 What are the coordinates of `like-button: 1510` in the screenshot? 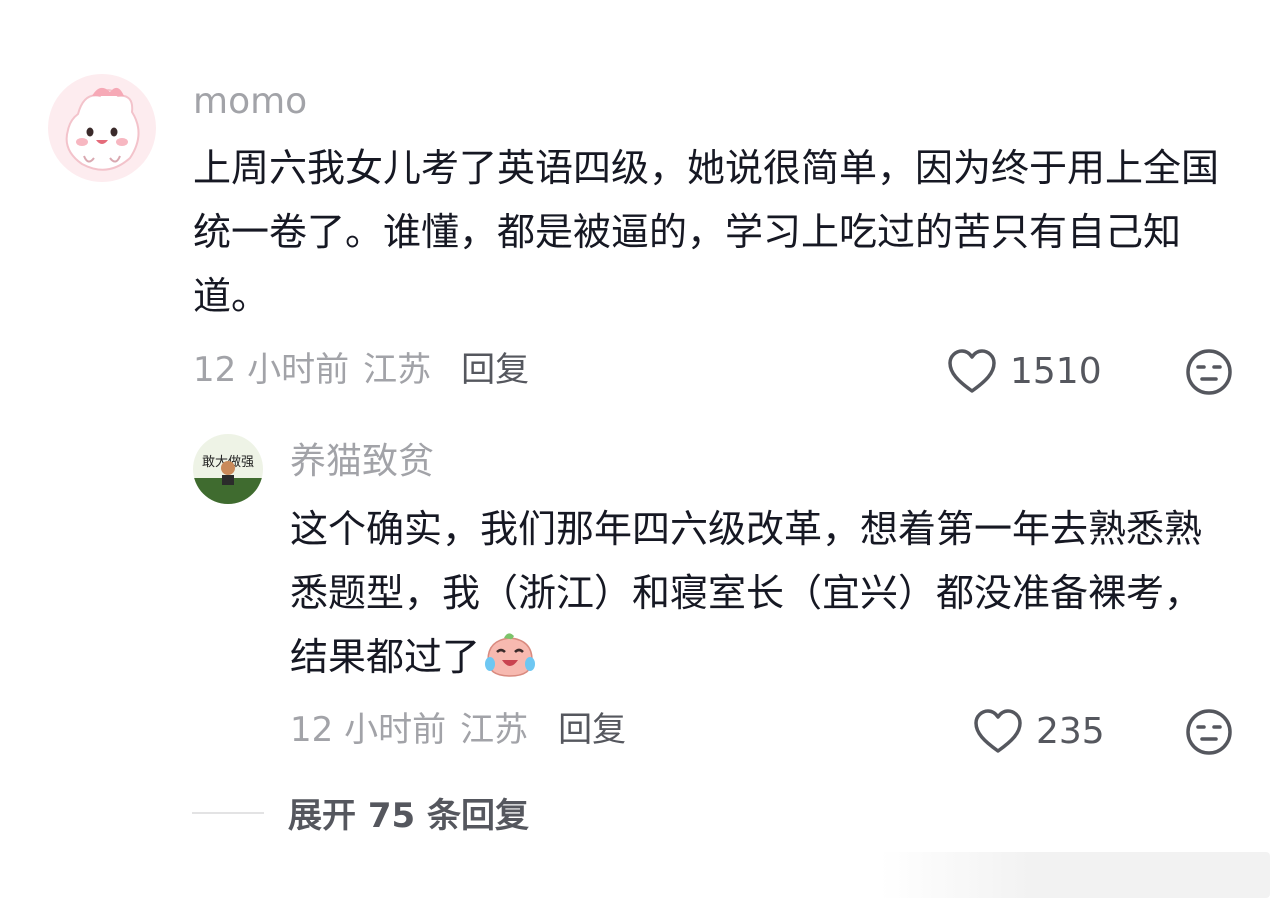 It's located at (1024, 371).